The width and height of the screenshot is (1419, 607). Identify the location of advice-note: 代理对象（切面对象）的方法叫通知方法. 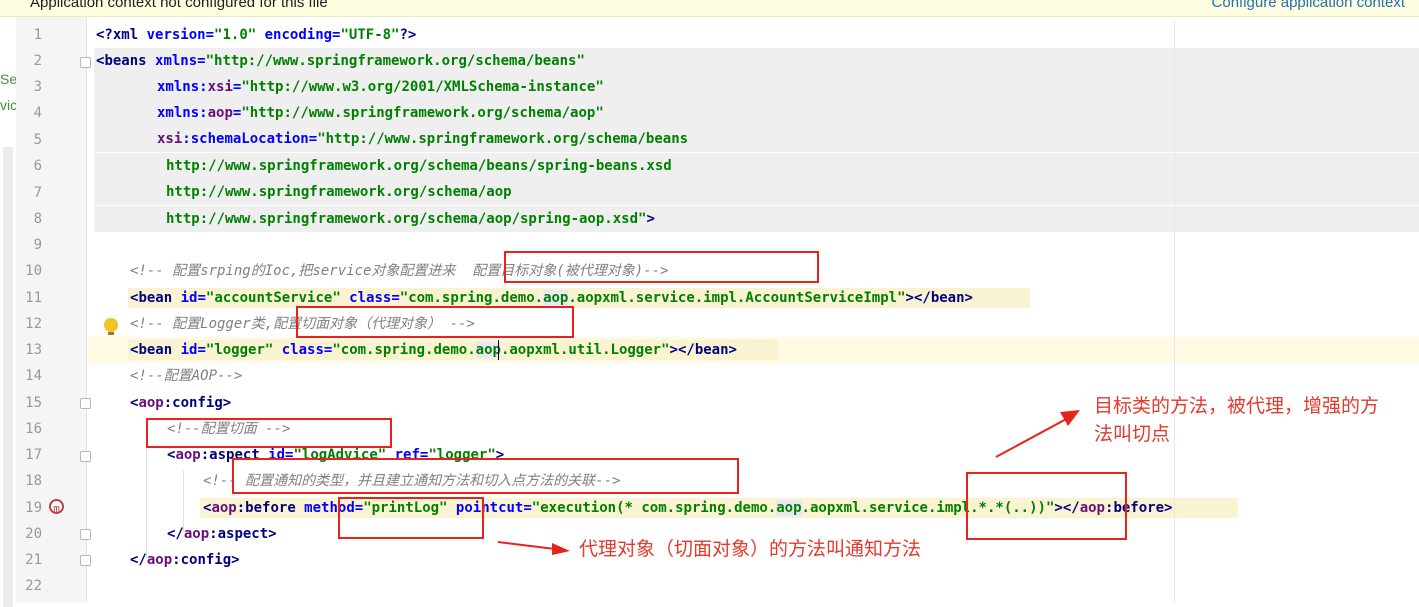
(750, 549).